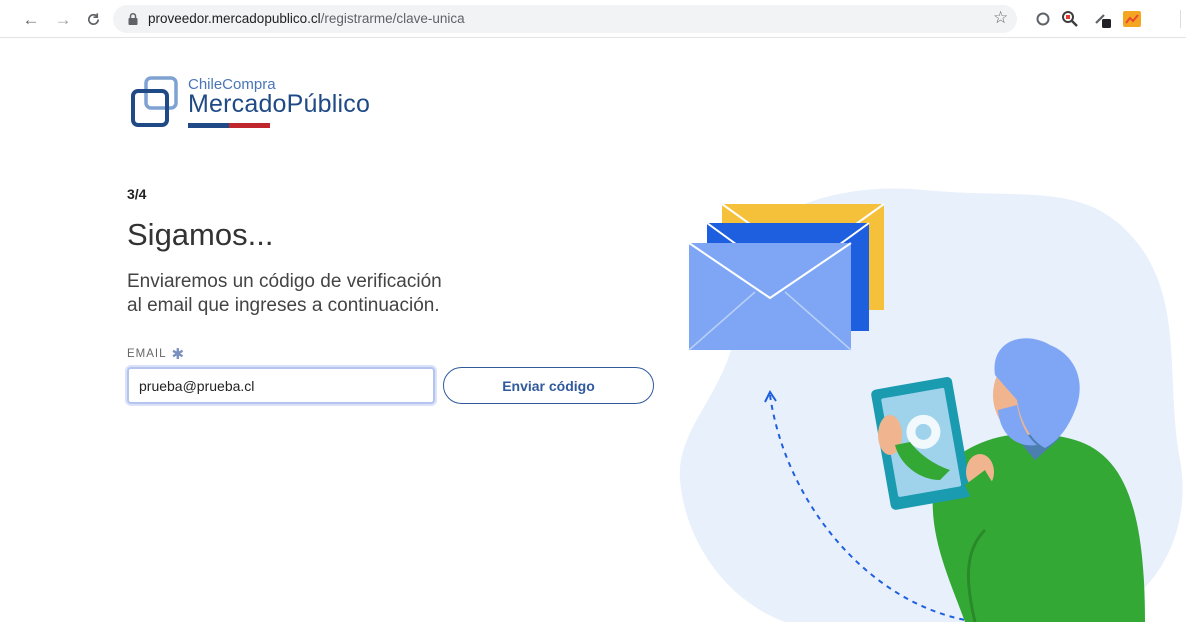  Describe the element at coordinates (63, 19) in the screenshot. I see `forward-arrow-icon: →` at that location.